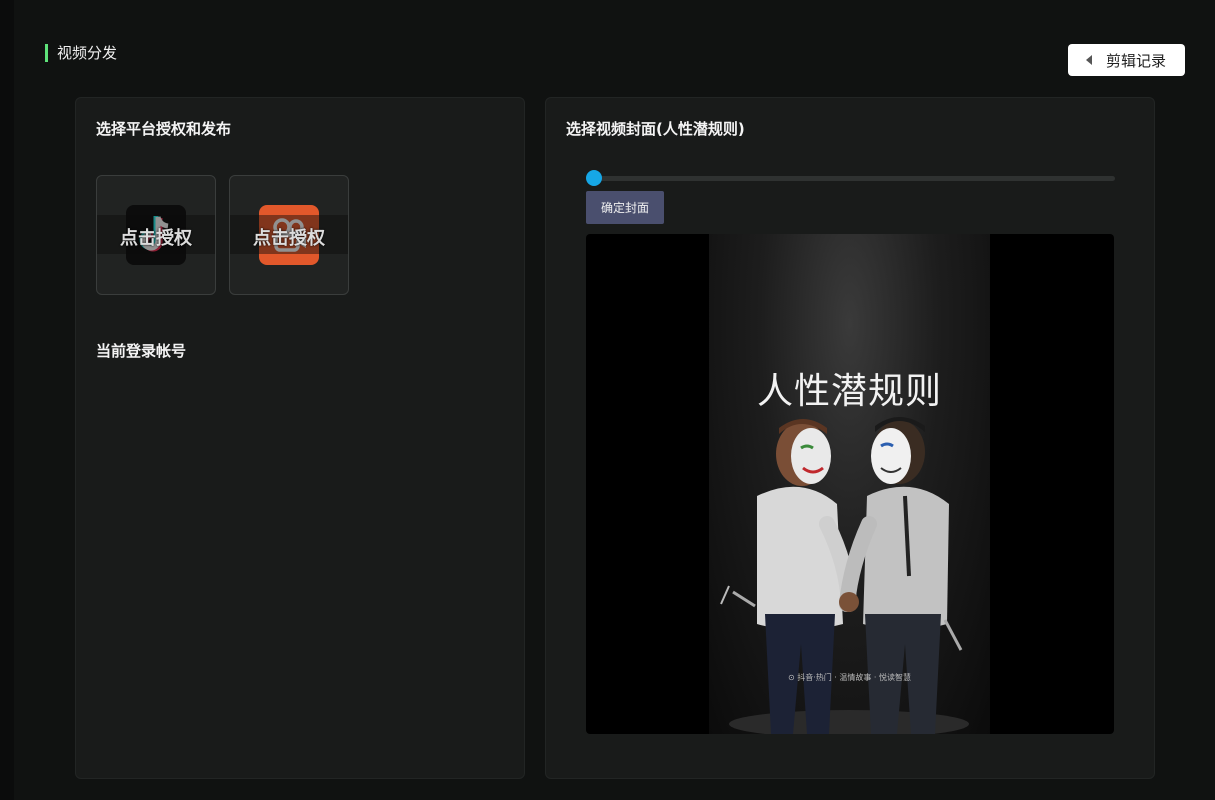 This screenshot has height=800, width=1215. What do you see at coordinates (1089, 60) in the screenshot?
I see `caret-left-icon` at bounding box center [1089, 60].